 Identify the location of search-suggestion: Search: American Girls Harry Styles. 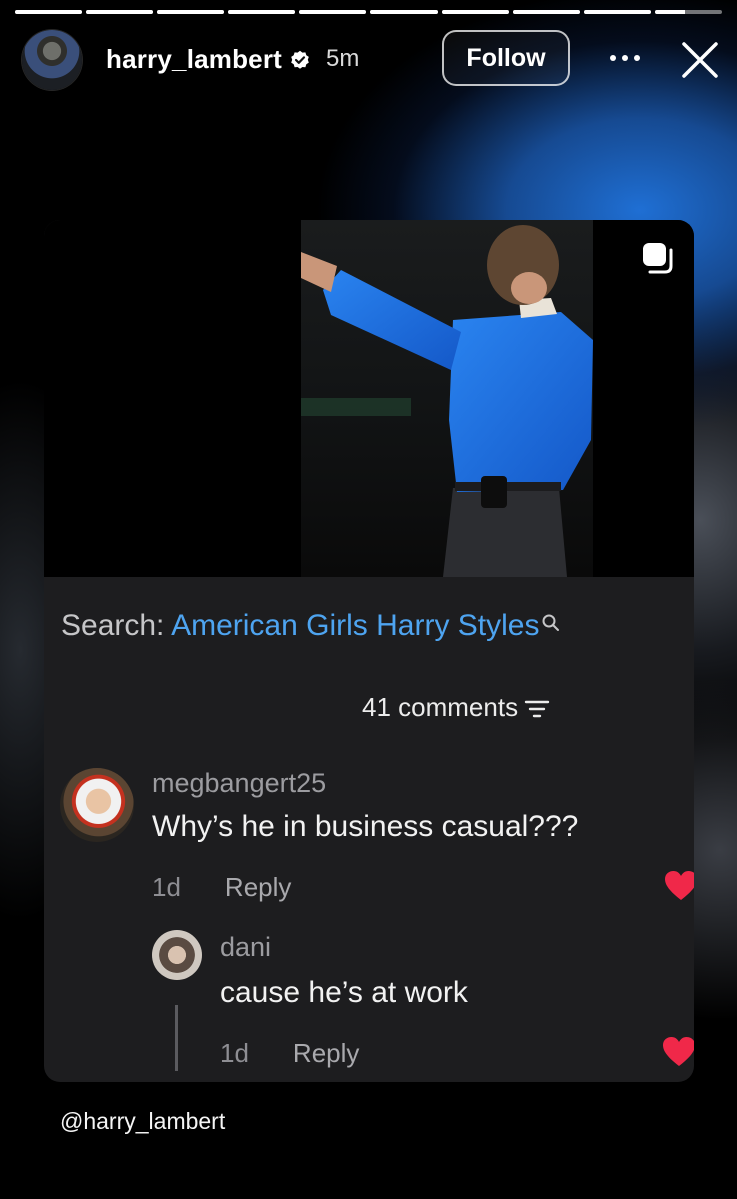
(311, 626).